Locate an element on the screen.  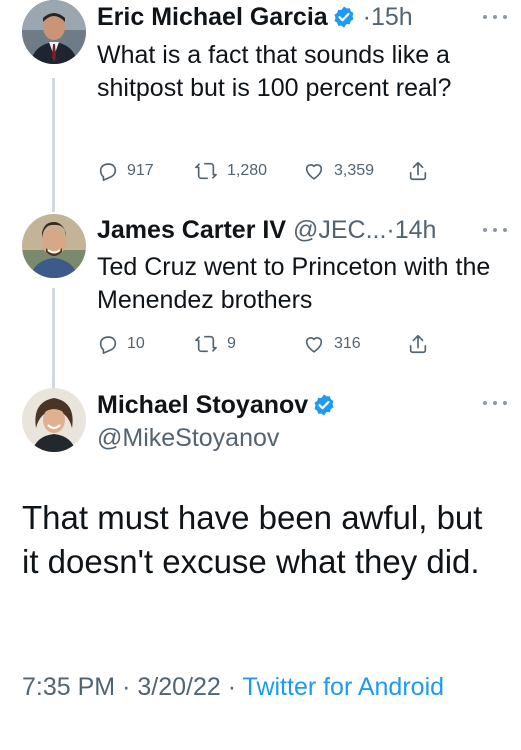
reply-count: 10 is located at coordinates (136, 343).